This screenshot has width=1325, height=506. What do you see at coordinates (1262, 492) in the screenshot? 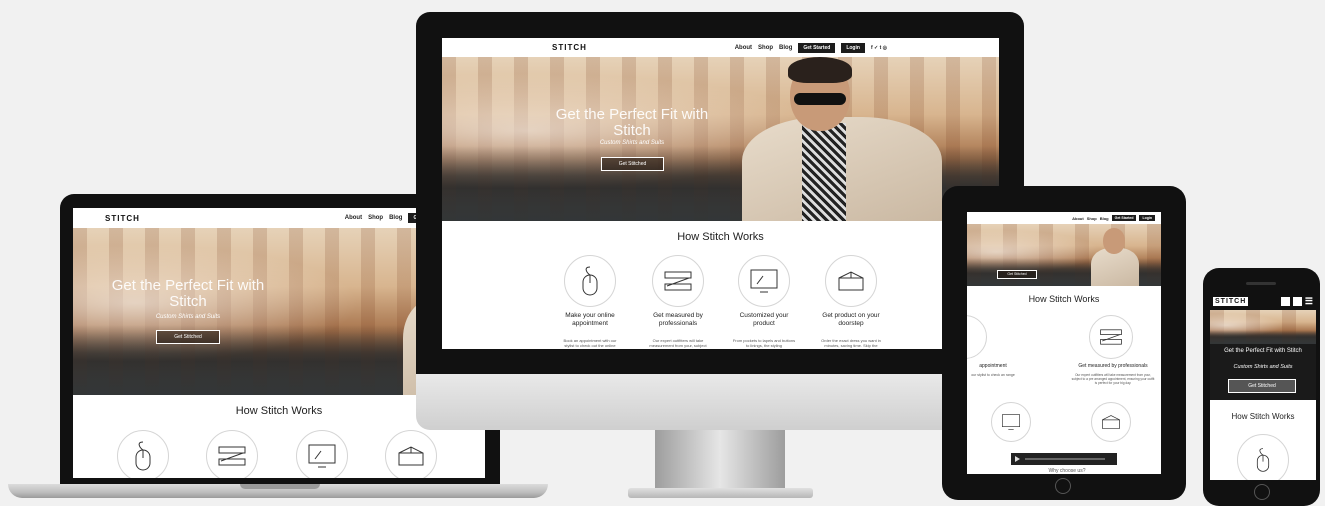
I see `phone-home-button` at bounding box center [1262, 492].